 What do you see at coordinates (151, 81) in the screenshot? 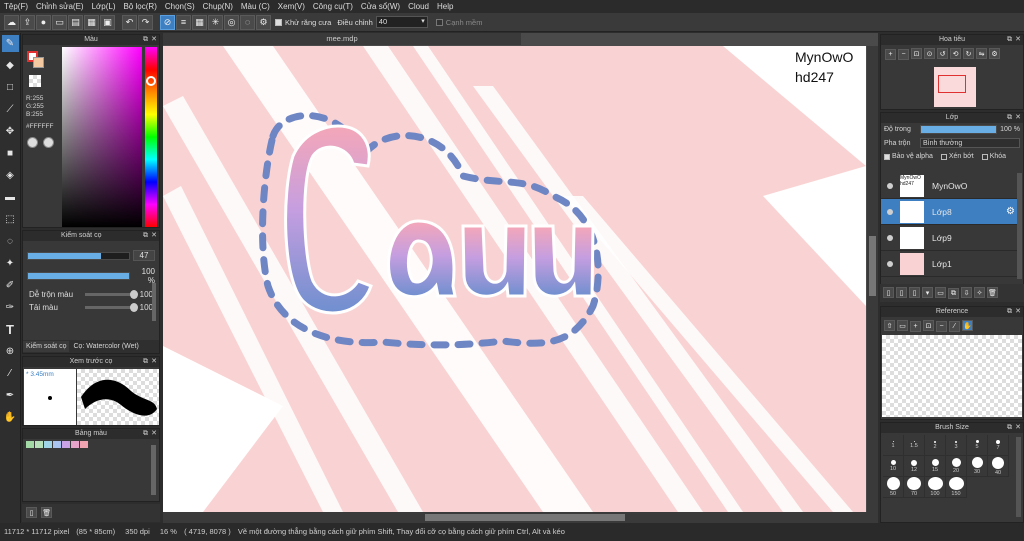
I see `hue-marker` at bounding box center [151, 81].